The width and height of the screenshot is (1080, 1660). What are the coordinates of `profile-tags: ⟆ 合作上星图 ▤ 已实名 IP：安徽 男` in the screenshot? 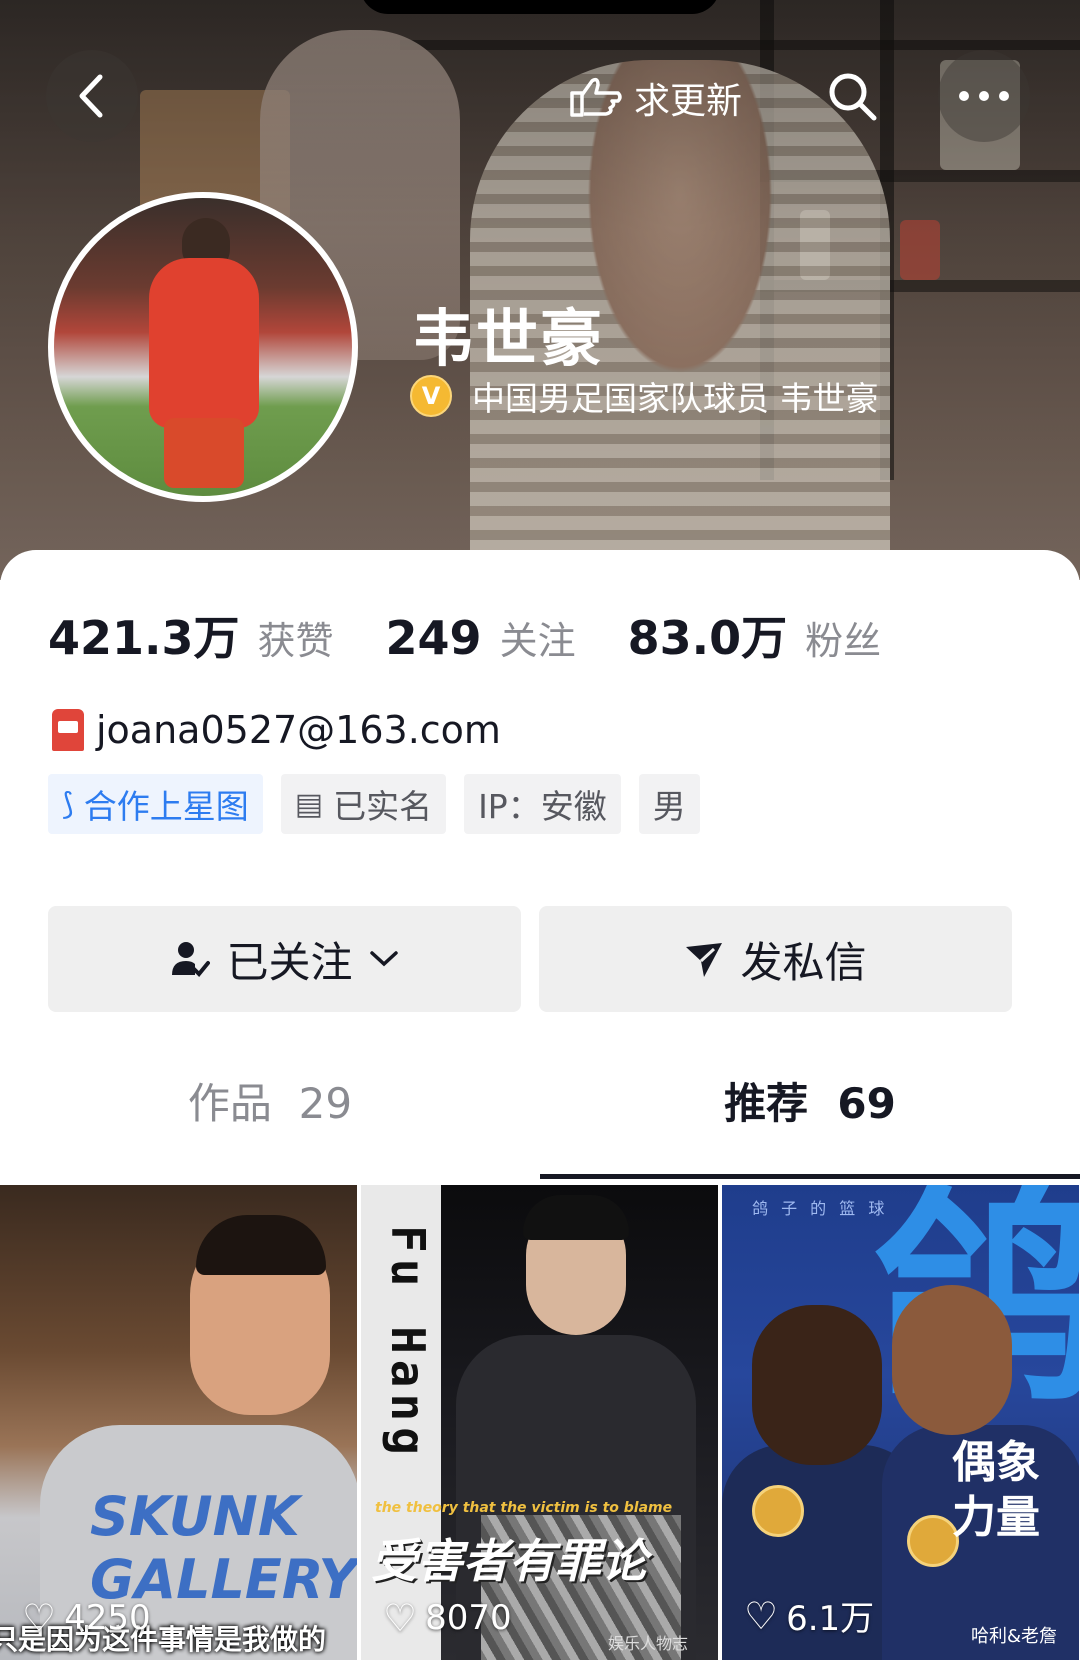 It's located at (383, 804).